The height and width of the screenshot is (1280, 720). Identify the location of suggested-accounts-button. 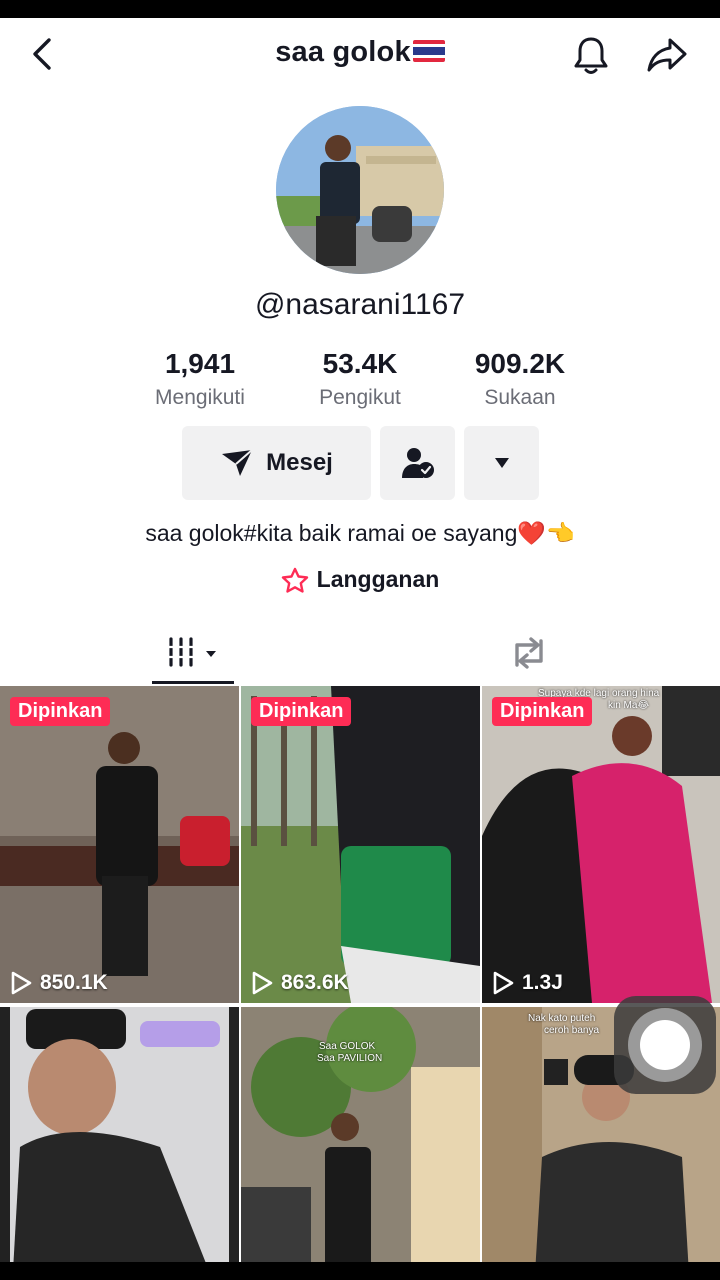
(501, 463).